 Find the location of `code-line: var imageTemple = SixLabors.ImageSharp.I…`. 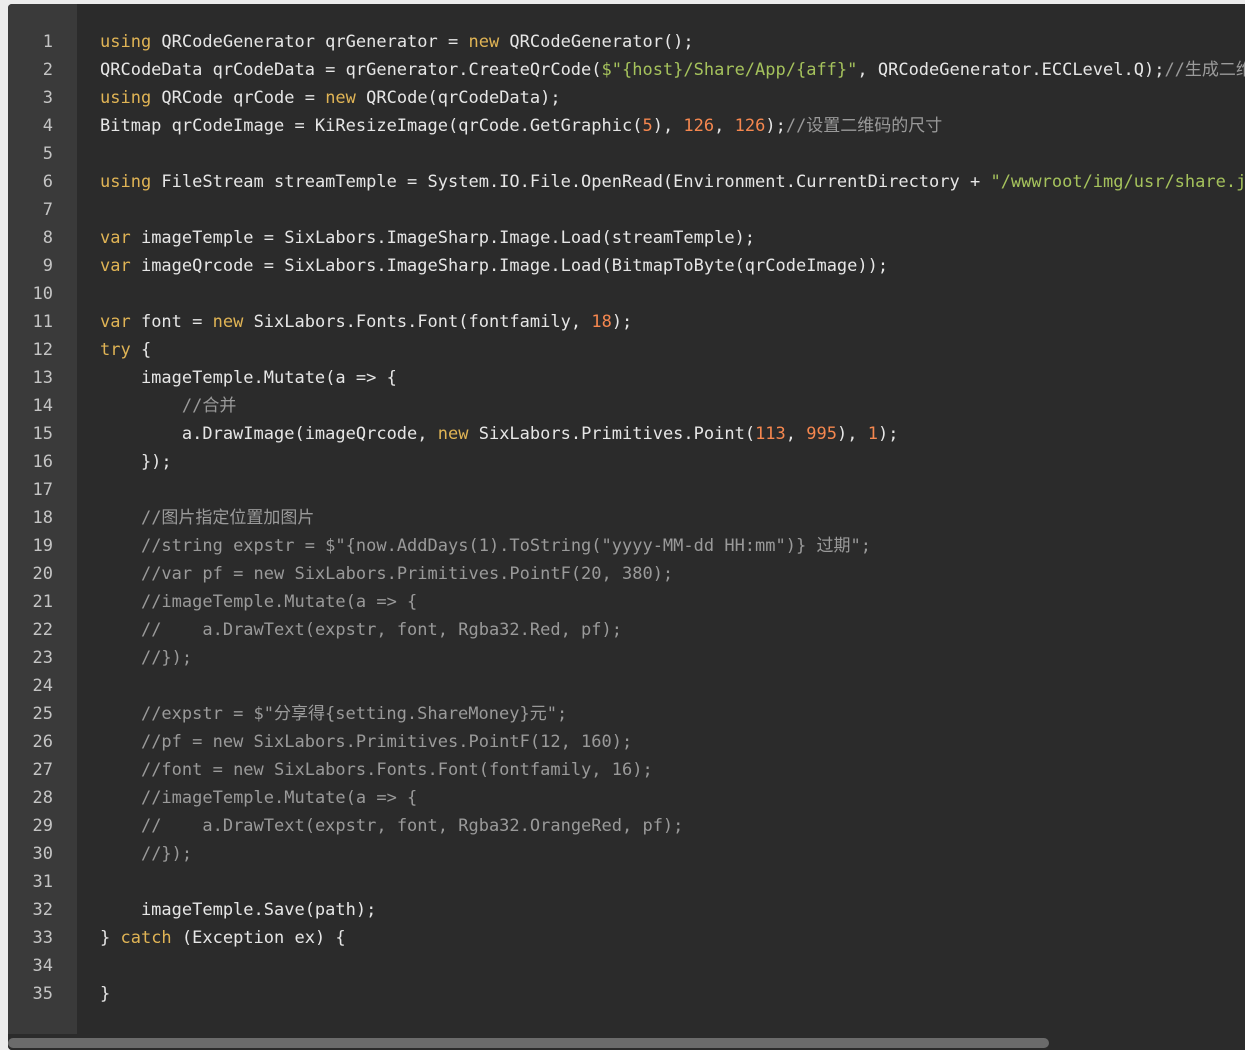

code-line: var imageTemple = SixLabors.ImageSharp.I… is located at coordinates (672, 238).